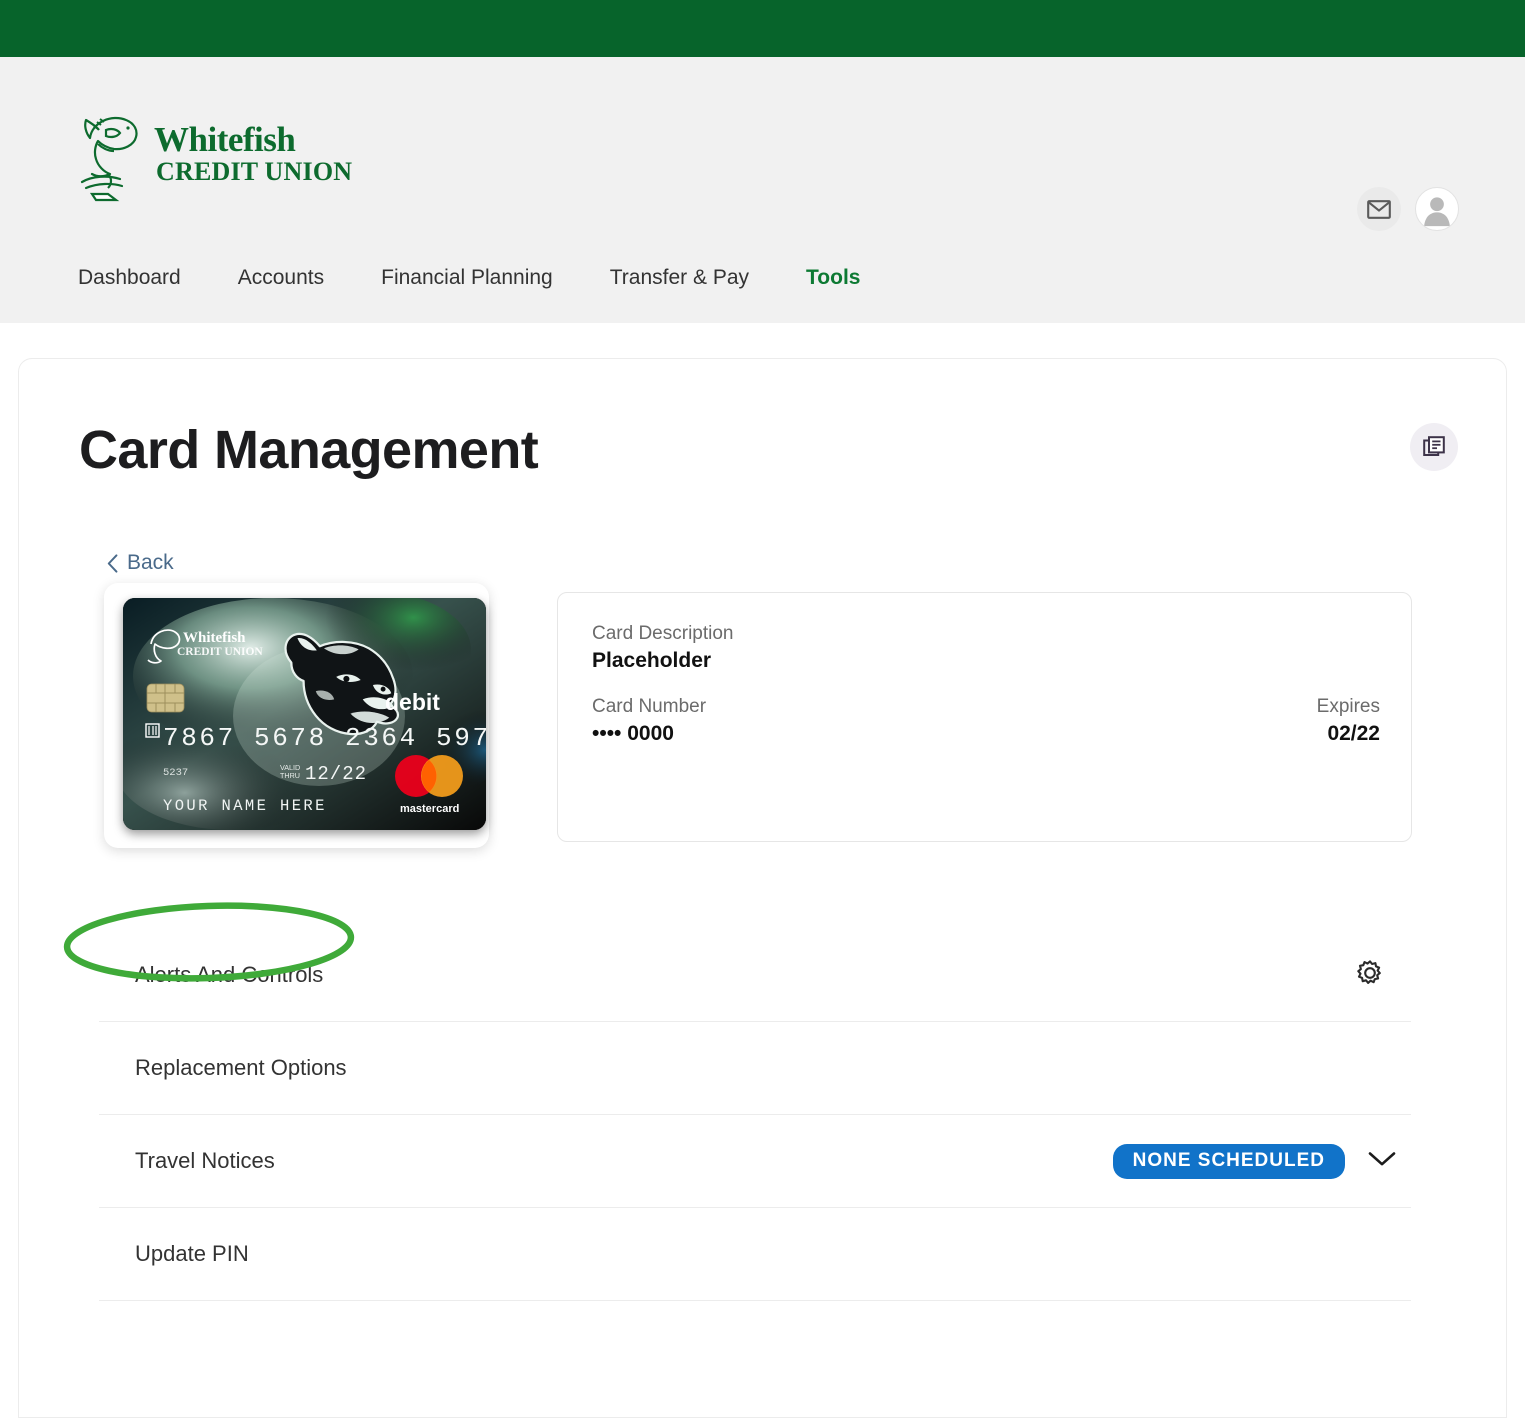  Describe the element at coordinates (205, 1160) in the screenshot. I see `row-label-travel-notices: Travel Notices` at that location.